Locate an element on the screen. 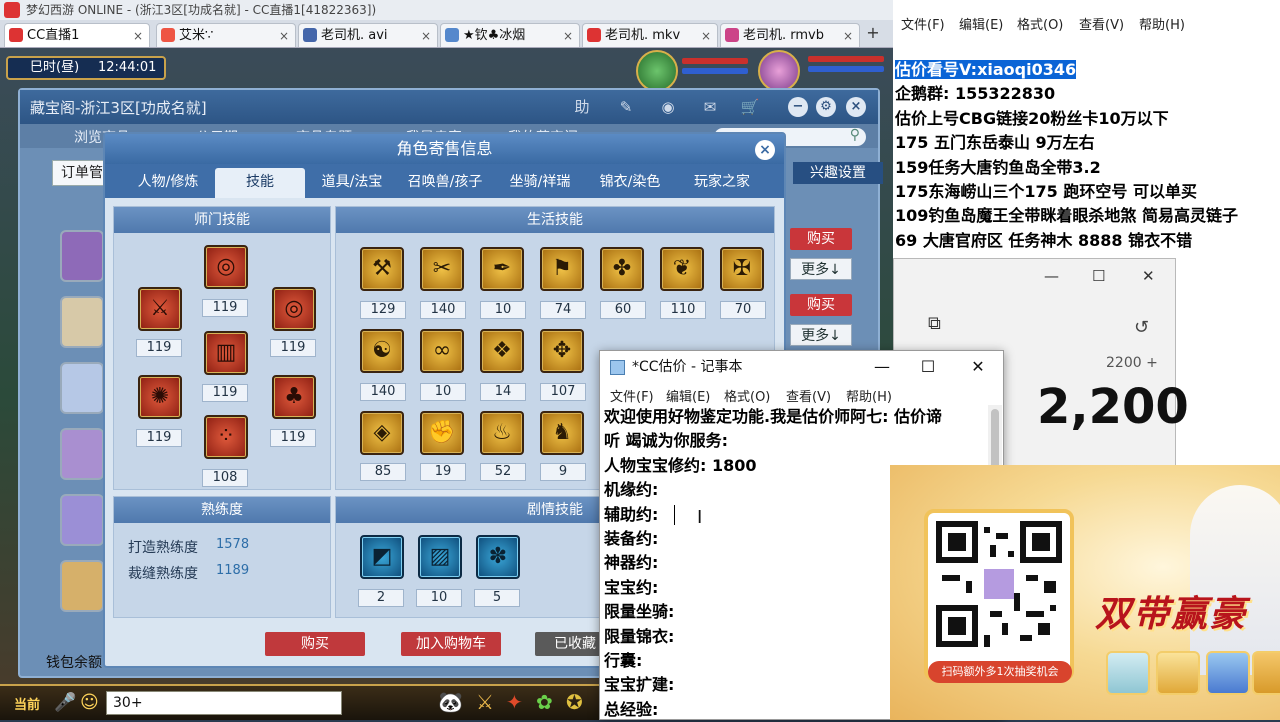 Image resolution: width=1280 pixels, height=722 pixels. close-button: × is located at coordinates (856, 107).